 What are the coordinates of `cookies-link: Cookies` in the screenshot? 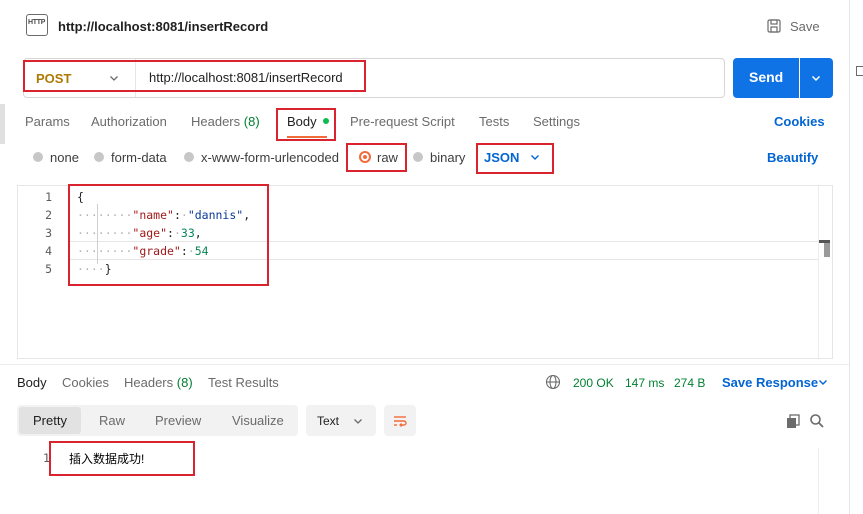 It's located at (799, 121).